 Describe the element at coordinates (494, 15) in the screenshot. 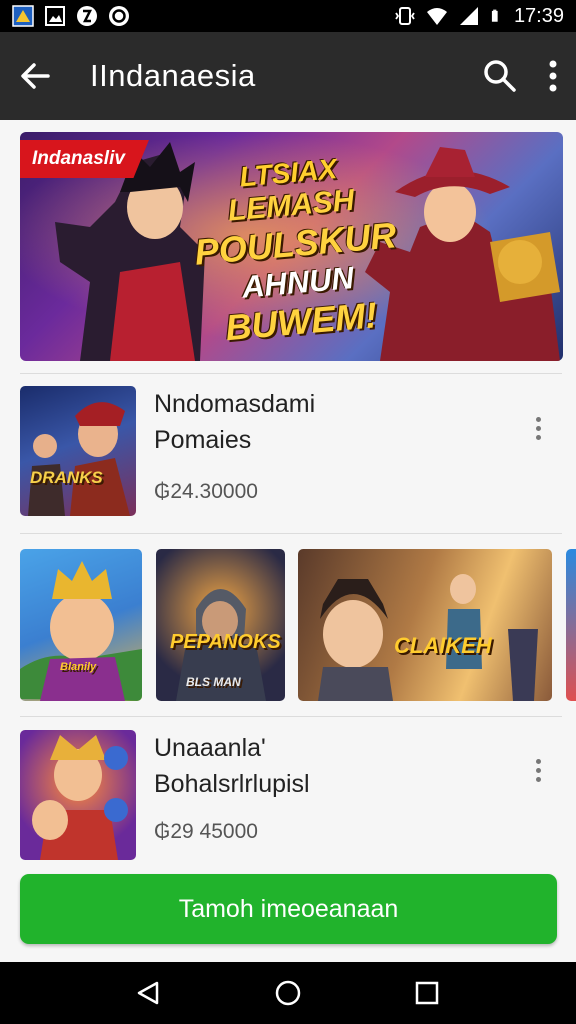

I see `battery-icon` at that location.